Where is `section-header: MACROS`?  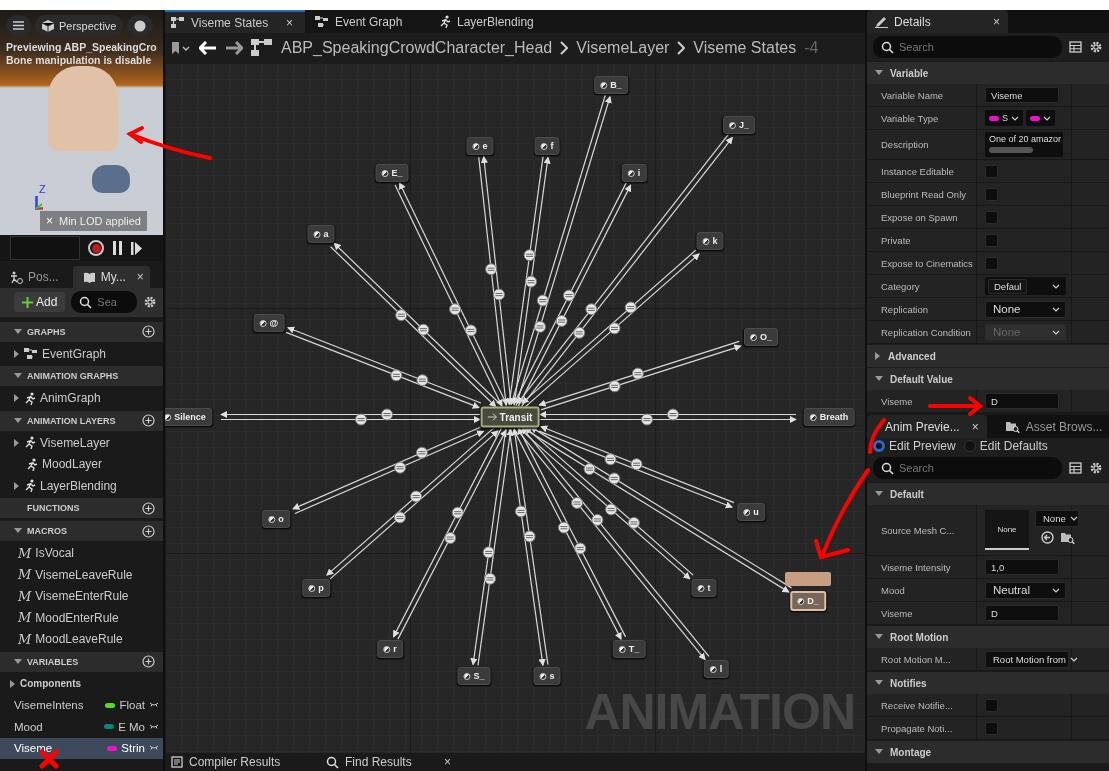 section-header: MACROS is located at coordinates (81, 531).